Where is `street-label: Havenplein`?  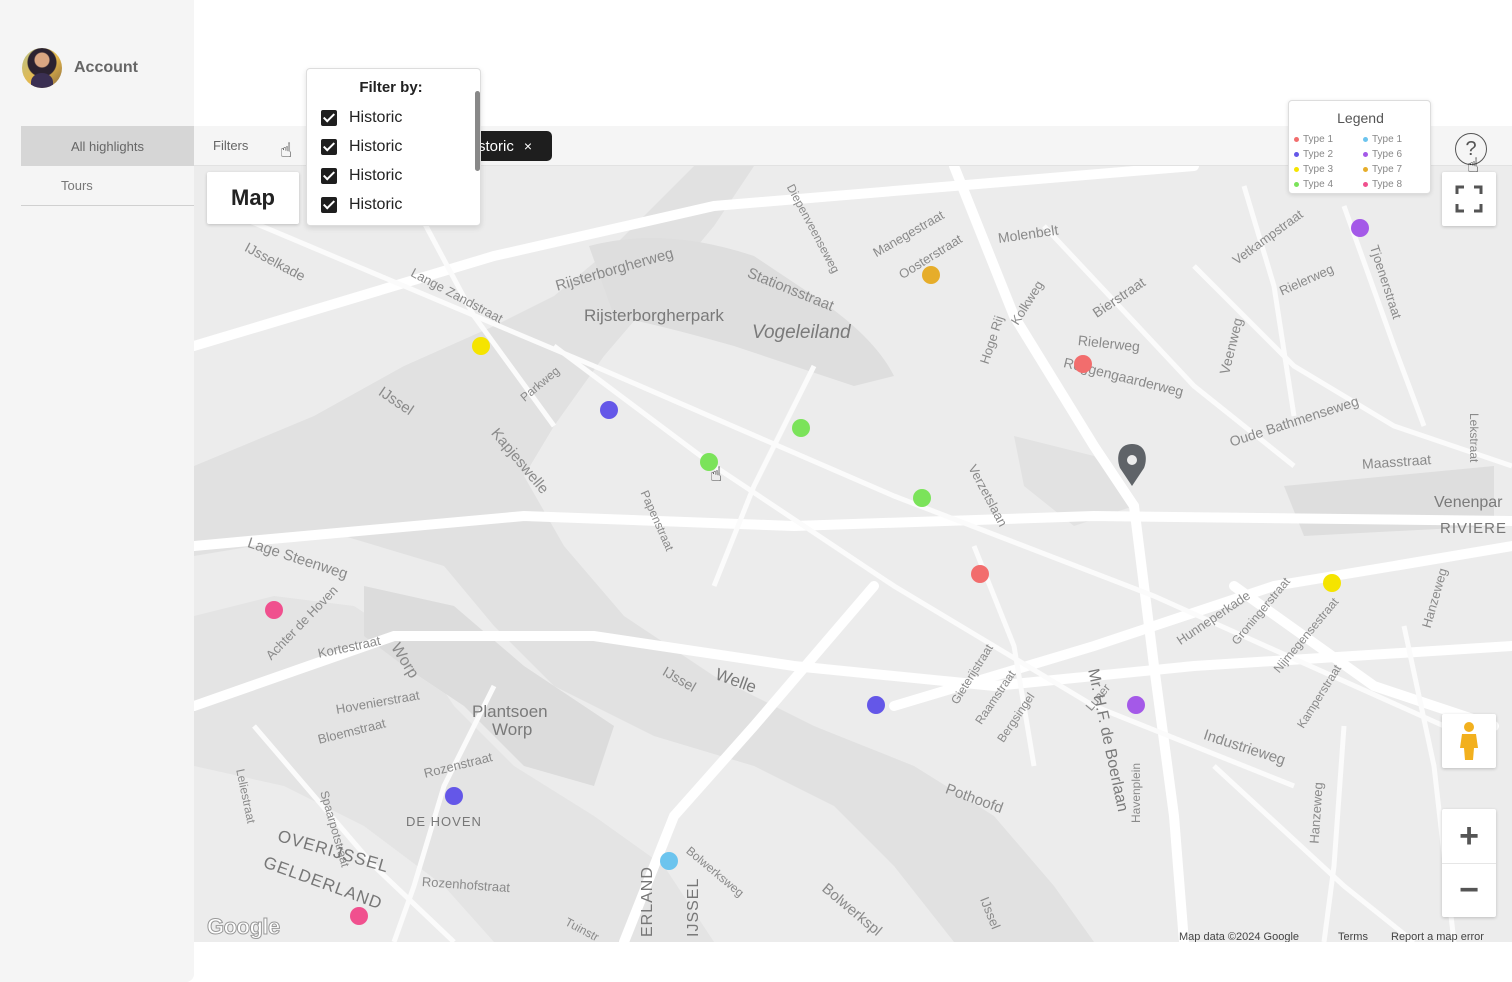 street-label: Havenplein is located at coordinates (1136, 792).